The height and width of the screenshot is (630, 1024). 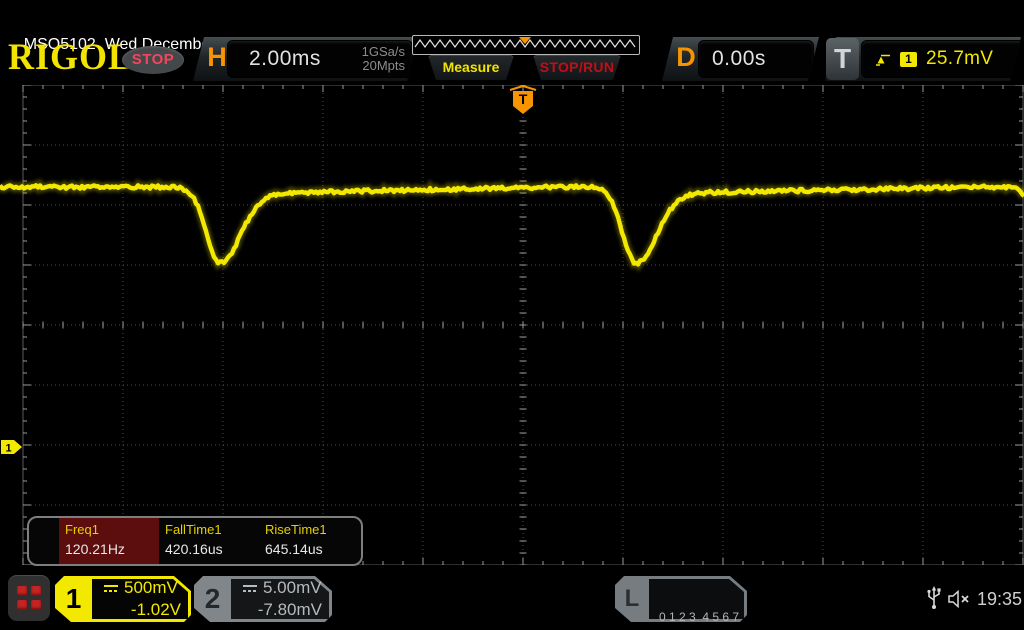 What do you see at coordinates (632, 599) in the screenshot?
I see `logic-tab: L` at bounding box center [632, 599].